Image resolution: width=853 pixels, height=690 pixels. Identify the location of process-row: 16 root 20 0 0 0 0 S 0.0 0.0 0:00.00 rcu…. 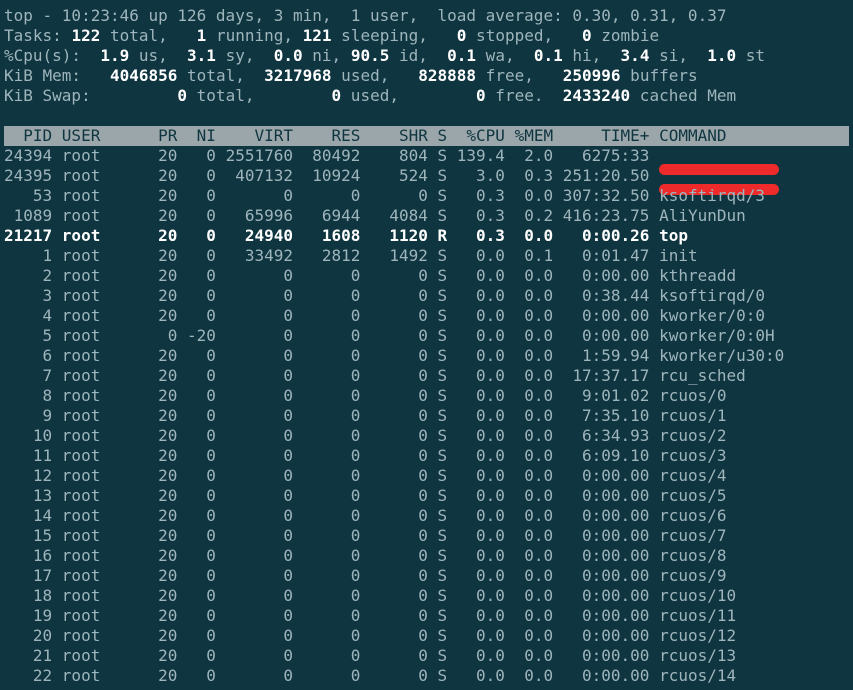
(426, 556).